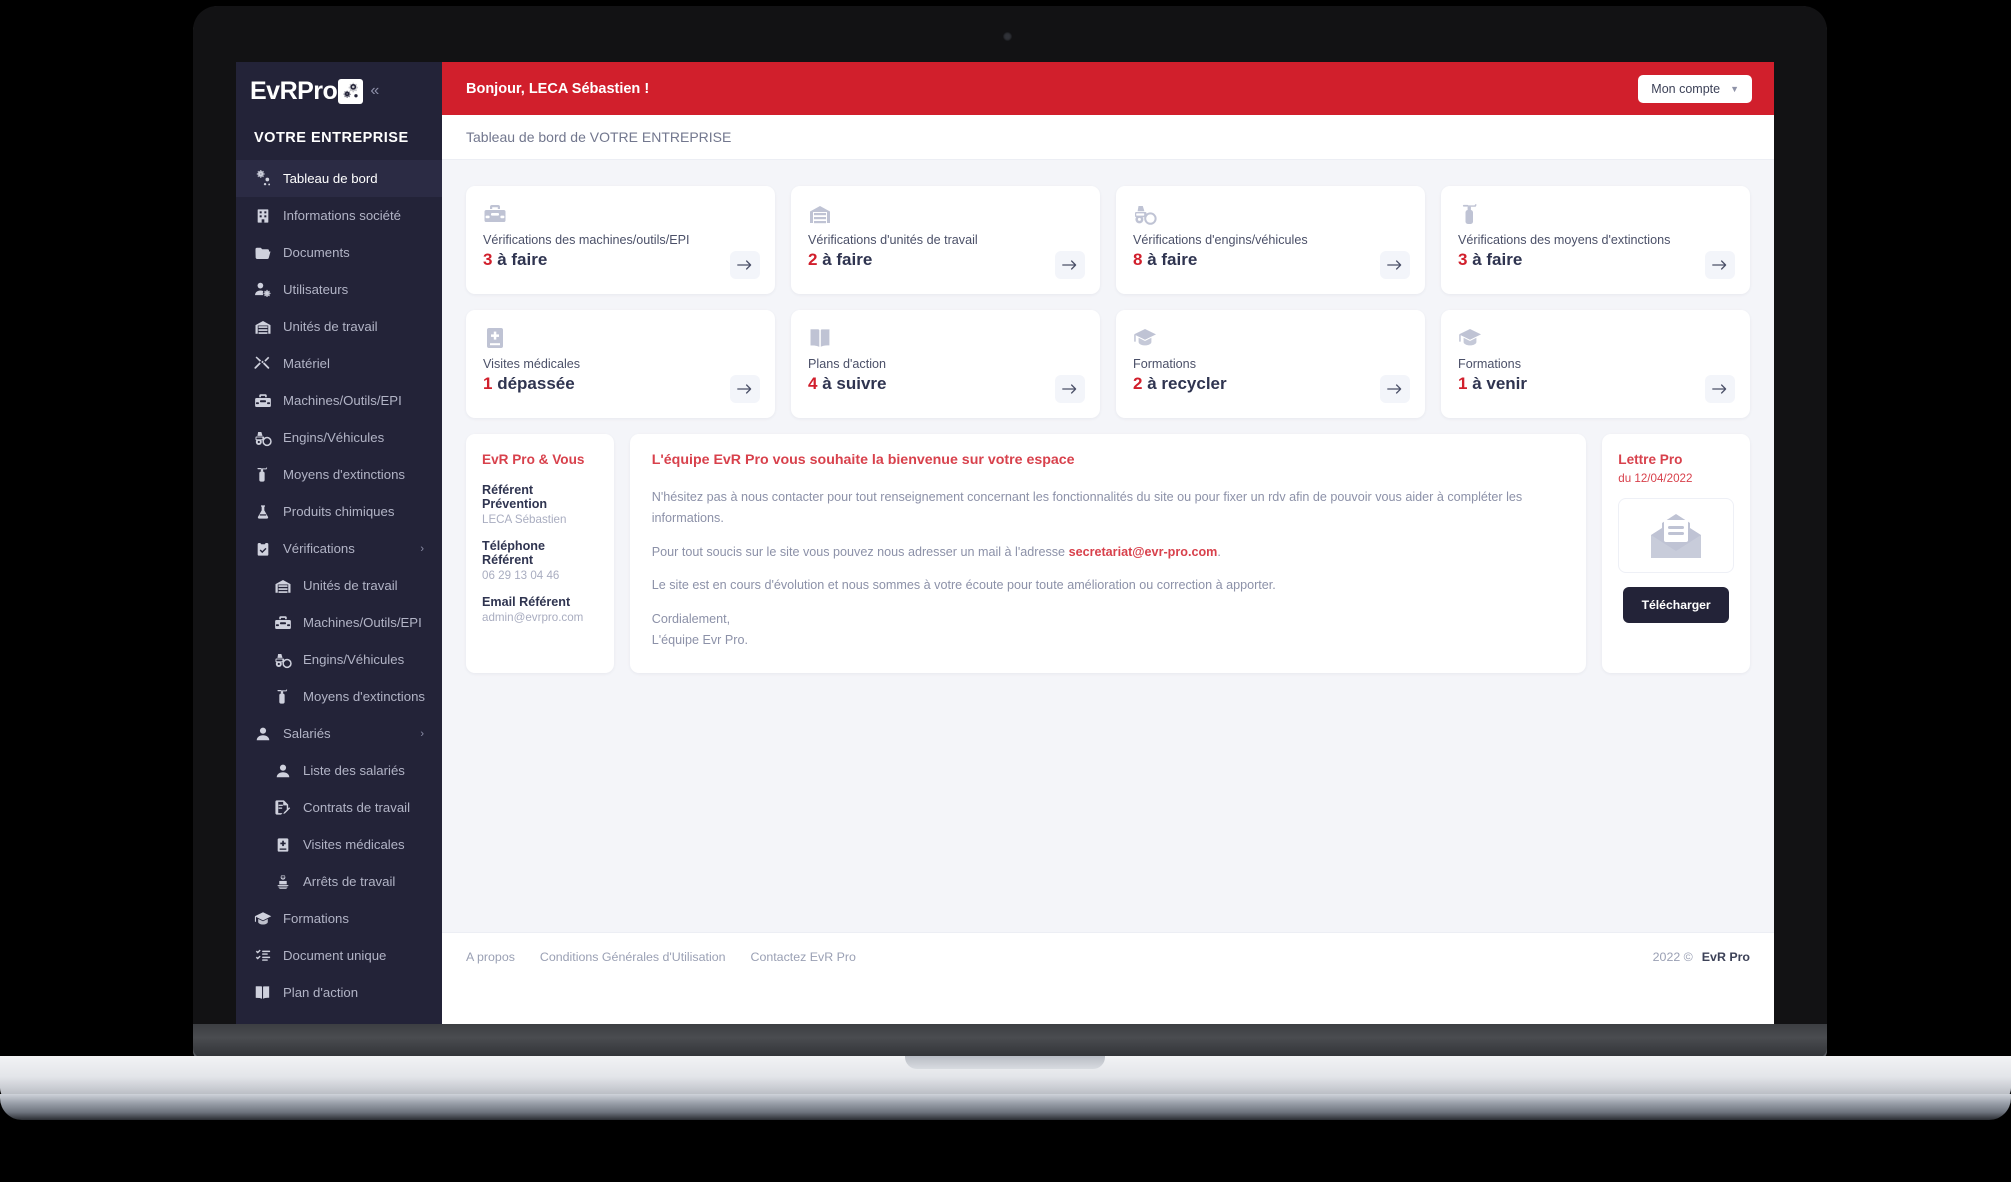 The height and width of the screenshot is (1182, 2011). I want to click on stat-card-label: Vérifications des moyens d'extinctions, so click(1564, 240).